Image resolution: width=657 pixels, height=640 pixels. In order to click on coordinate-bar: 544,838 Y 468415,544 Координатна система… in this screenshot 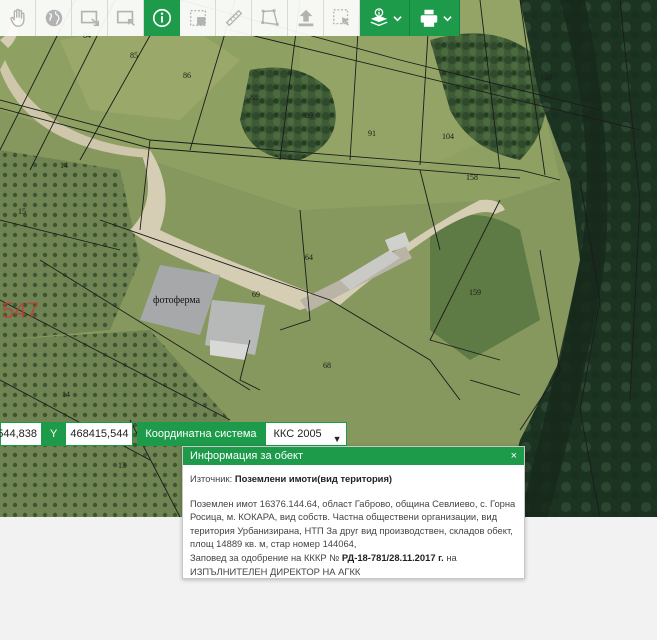, I will do `click(173, 434)`.